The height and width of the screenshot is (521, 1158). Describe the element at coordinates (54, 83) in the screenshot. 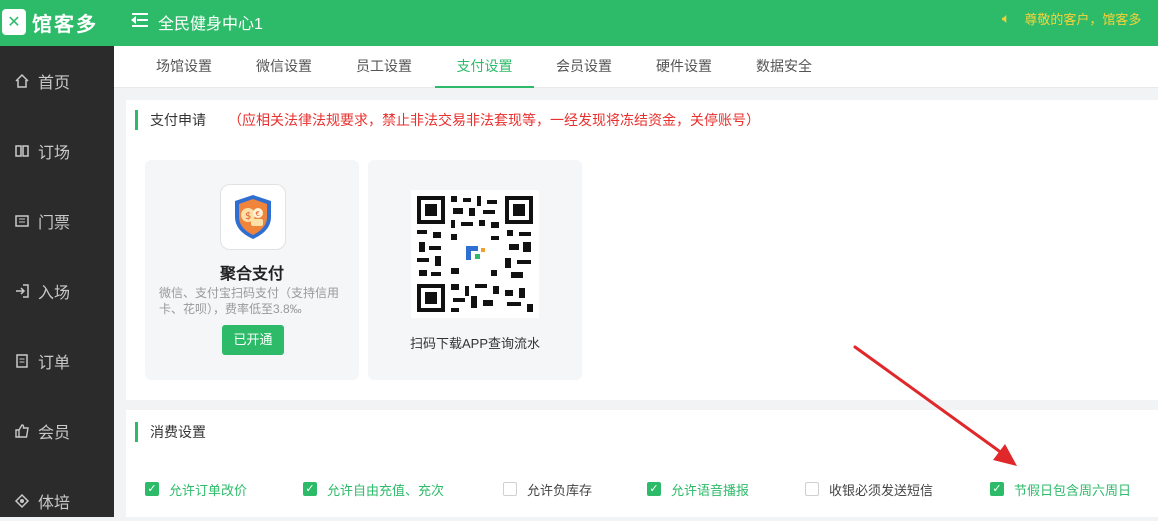

I see `sidebar-item-label: 首页` at that location.